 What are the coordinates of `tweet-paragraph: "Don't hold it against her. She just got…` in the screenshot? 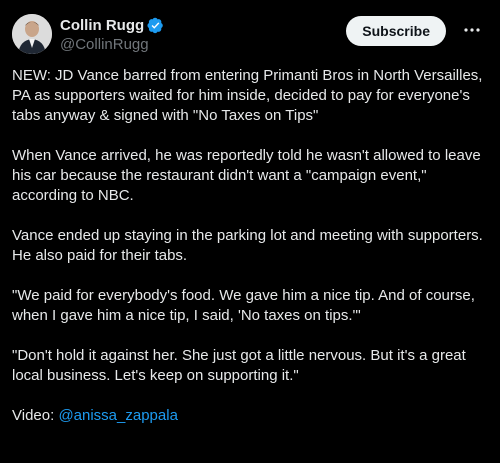 It's located at (239, 365).